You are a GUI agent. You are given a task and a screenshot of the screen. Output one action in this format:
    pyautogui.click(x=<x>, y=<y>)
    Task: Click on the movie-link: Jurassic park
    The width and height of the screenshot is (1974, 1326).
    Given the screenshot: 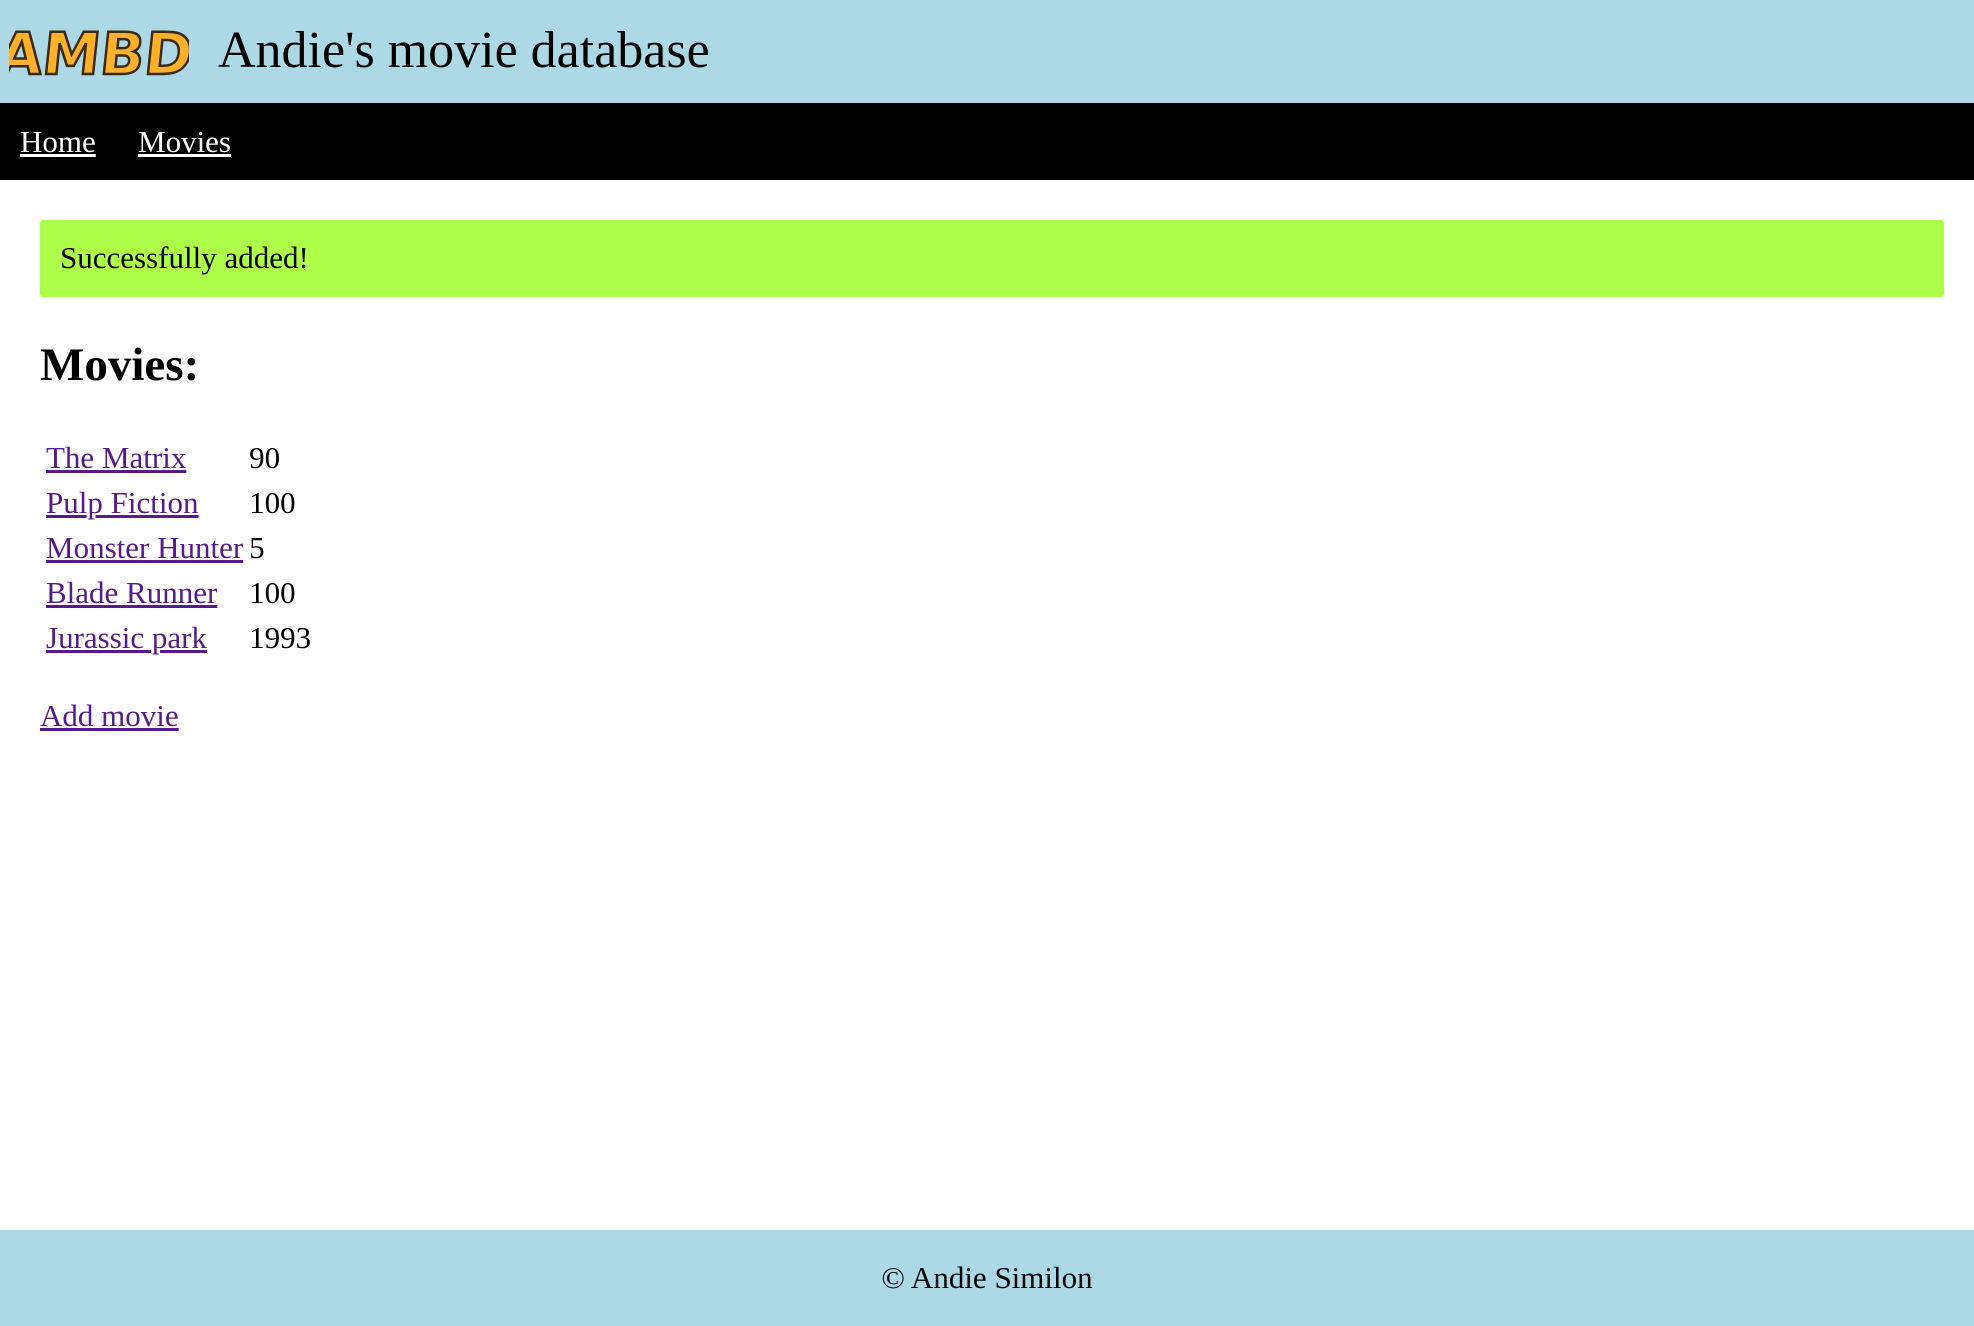 What is the action you would take?
    pyautogui.click(x=126, y=637)
    